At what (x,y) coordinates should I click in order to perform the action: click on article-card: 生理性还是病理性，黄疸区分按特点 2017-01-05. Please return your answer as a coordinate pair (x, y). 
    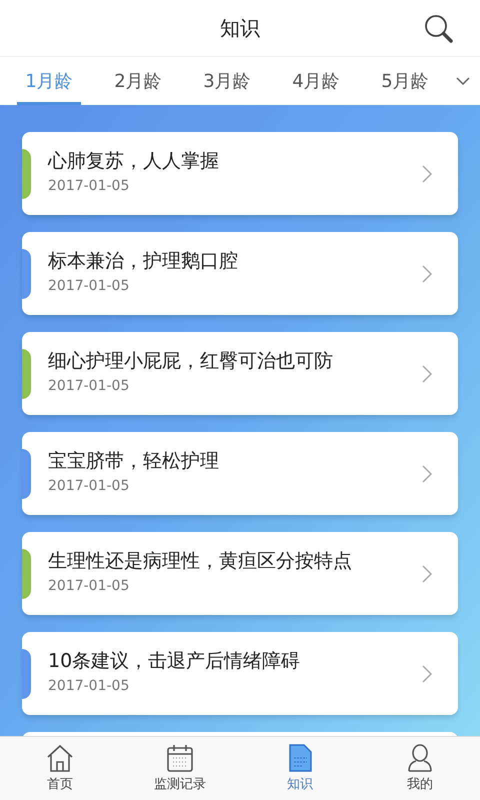
    Looking at the image, I should click on (240, 573).